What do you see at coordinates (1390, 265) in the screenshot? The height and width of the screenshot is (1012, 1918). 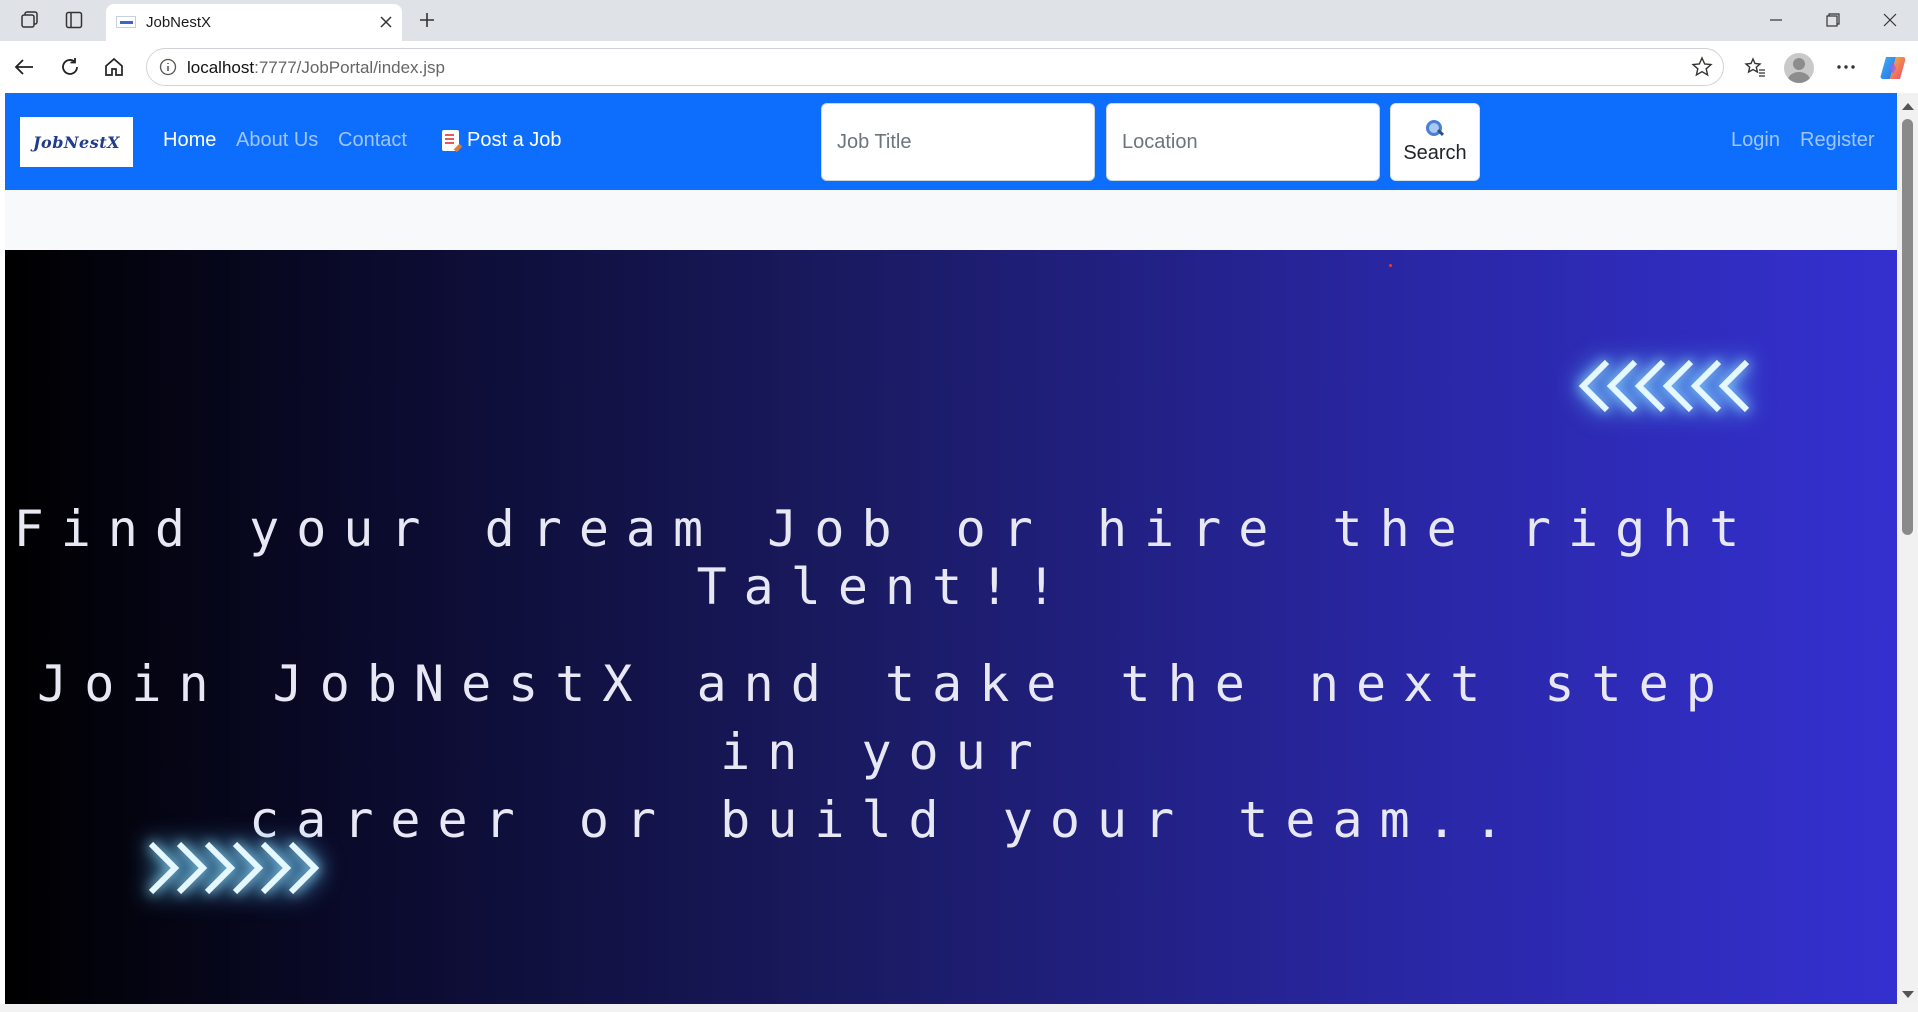 I see `decorative-dot` at bounding box center [1390, 265].